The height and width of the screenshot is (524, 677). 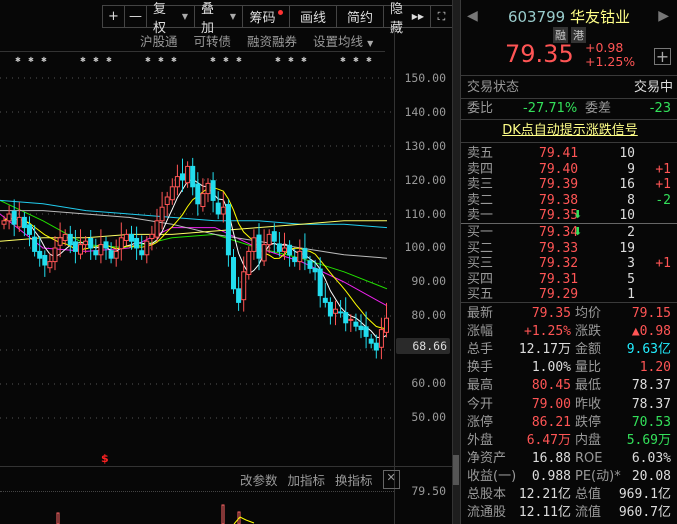 What do you see at coordinates (280, 12) in the screenshot?
I see `notification-dot-icon` at bounding box center [280, 12].